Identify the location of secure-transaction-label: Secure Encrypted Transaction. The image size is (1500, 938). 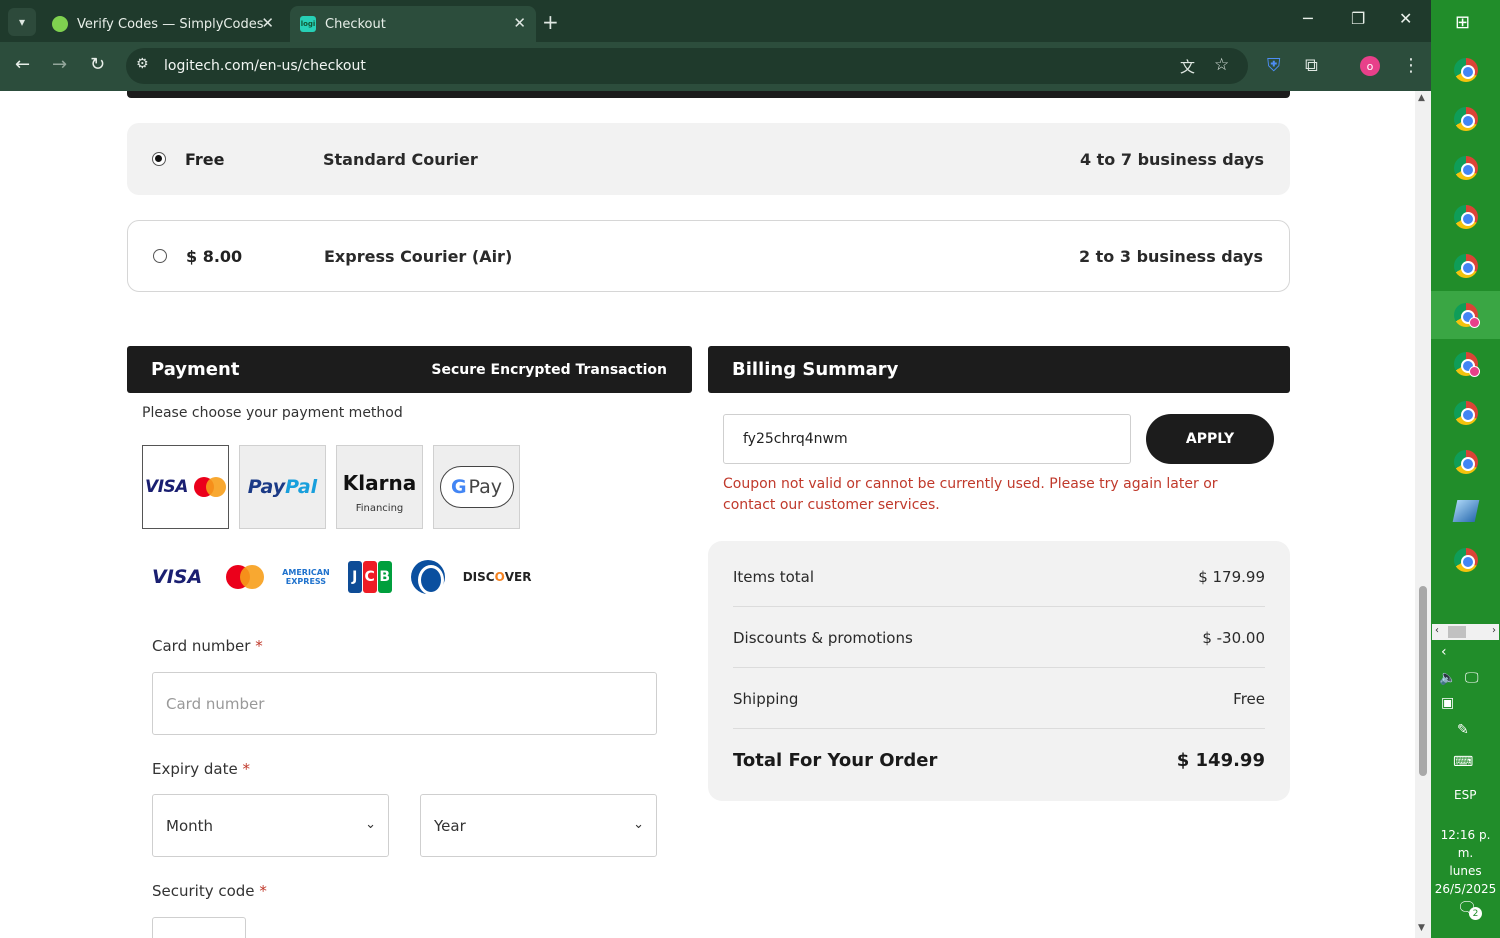
(549, 369).